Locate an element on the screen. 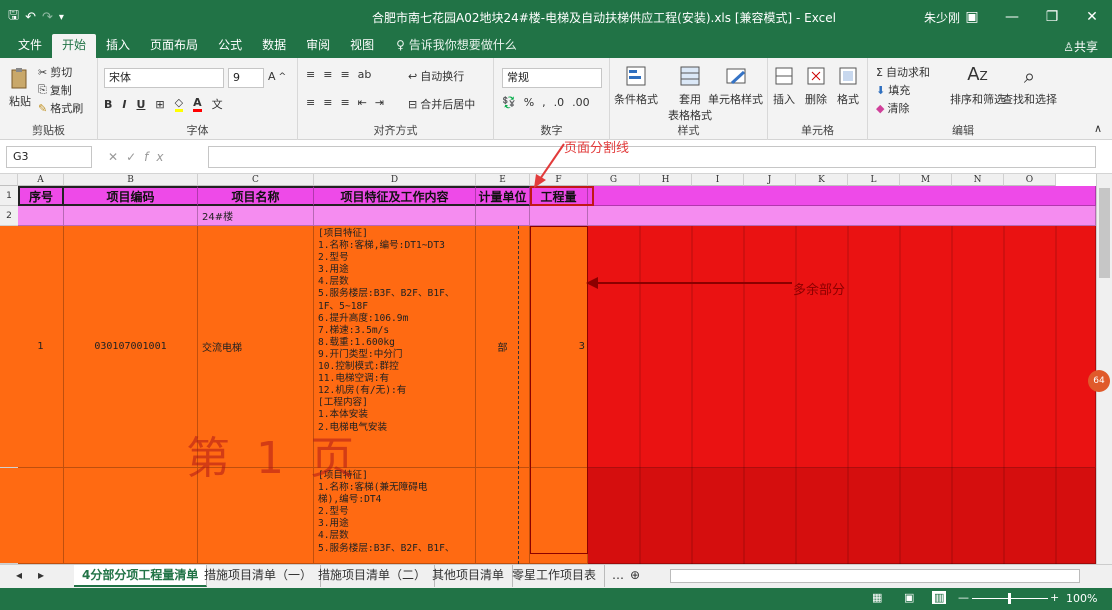 The image size is (1112, 610). formula-input is located at coordinates (652, 157).